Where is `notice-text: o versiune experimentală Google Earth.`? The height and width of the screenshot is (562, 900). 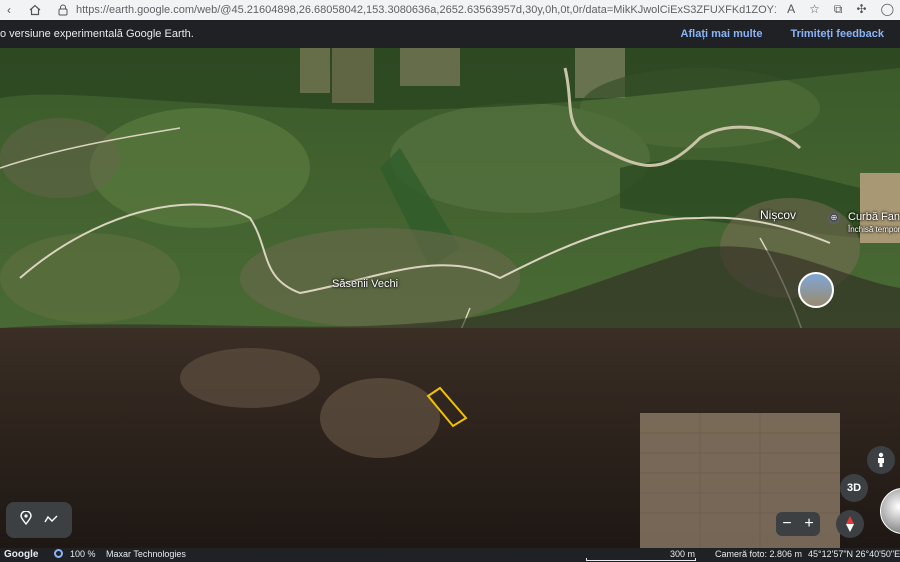
notice-text: o versiune experimentală Google Earth. is located at coordinates (97, 34).